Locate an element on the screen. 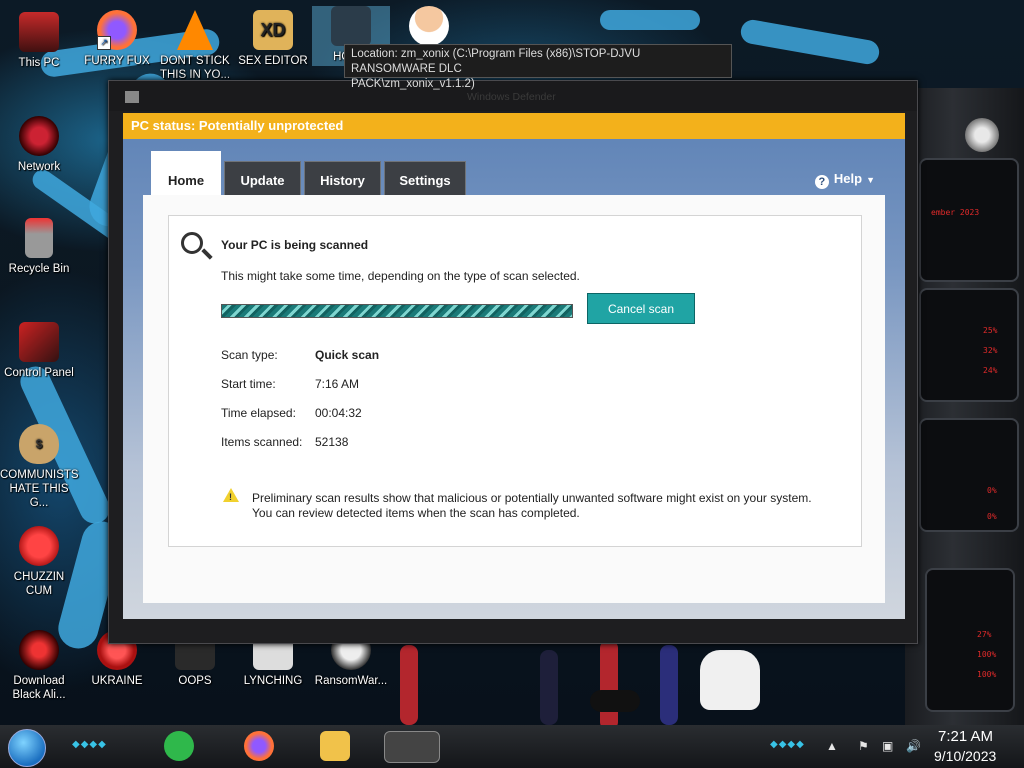  desktop-icon-control-panel: Control Panel is located at coordinates (39, 351).